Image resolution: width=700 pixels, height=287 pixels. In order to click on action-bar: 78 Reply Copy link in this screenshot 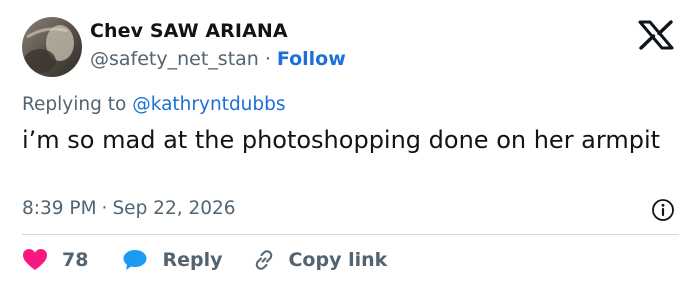, I will do `click(204, 260)`.